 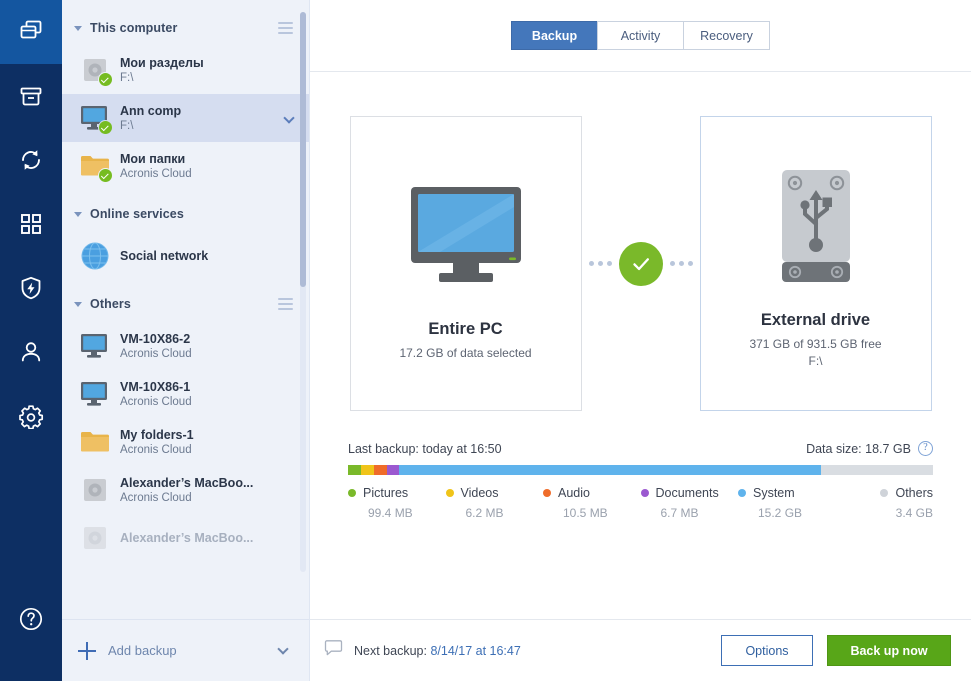 I want to click on bar-segment-videos, so click(x=367, y=470).